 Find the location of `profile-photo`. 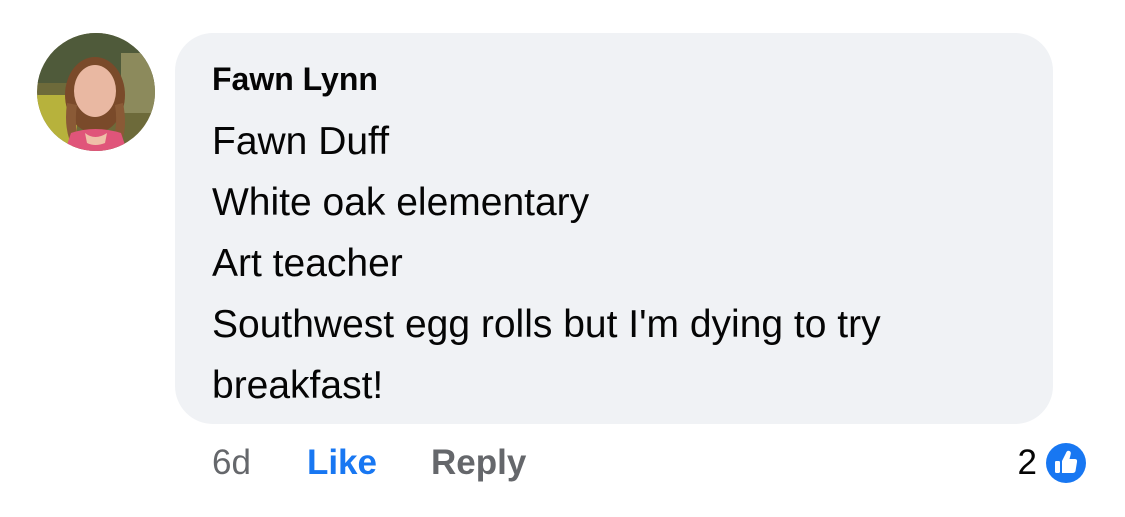

profile-photo is located at coordinates (96, 92).